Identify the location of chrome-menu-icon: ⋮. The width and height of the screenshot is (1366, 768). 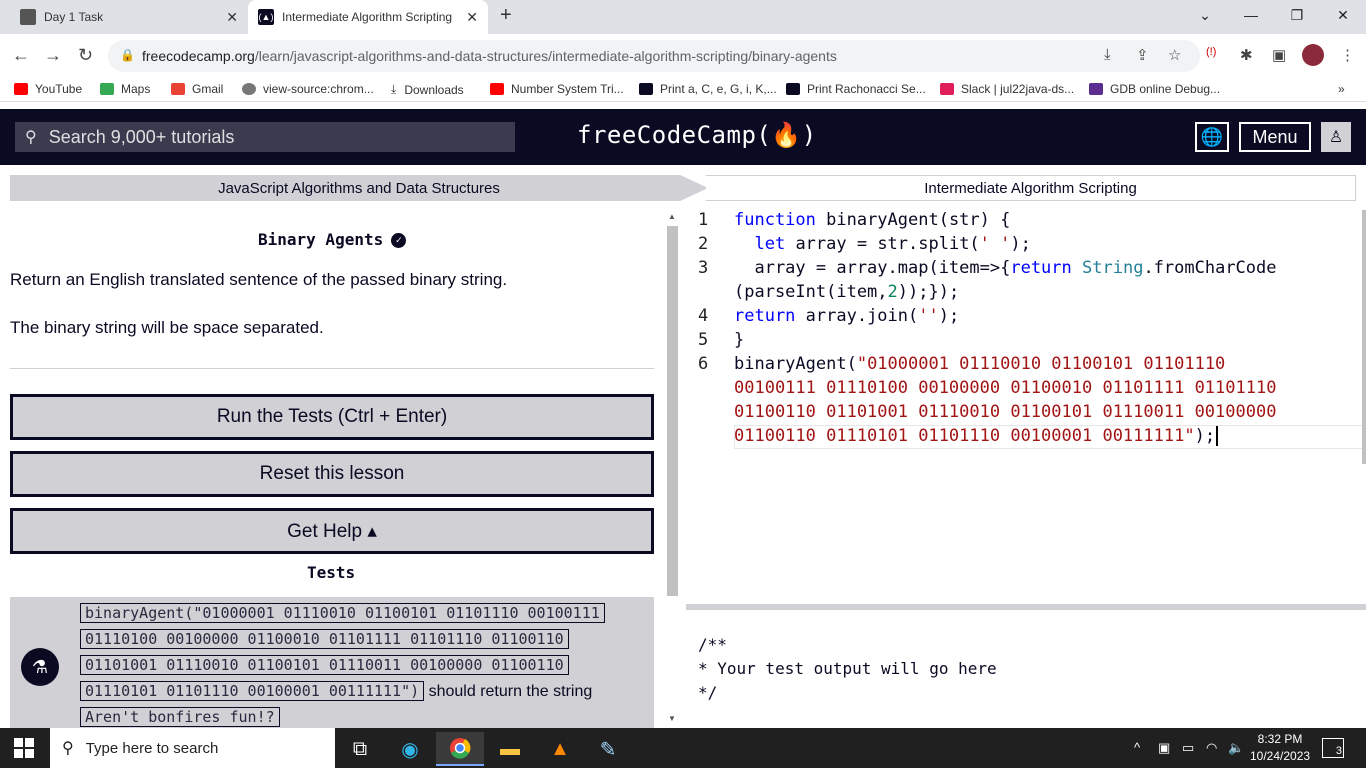
(1347, 55).